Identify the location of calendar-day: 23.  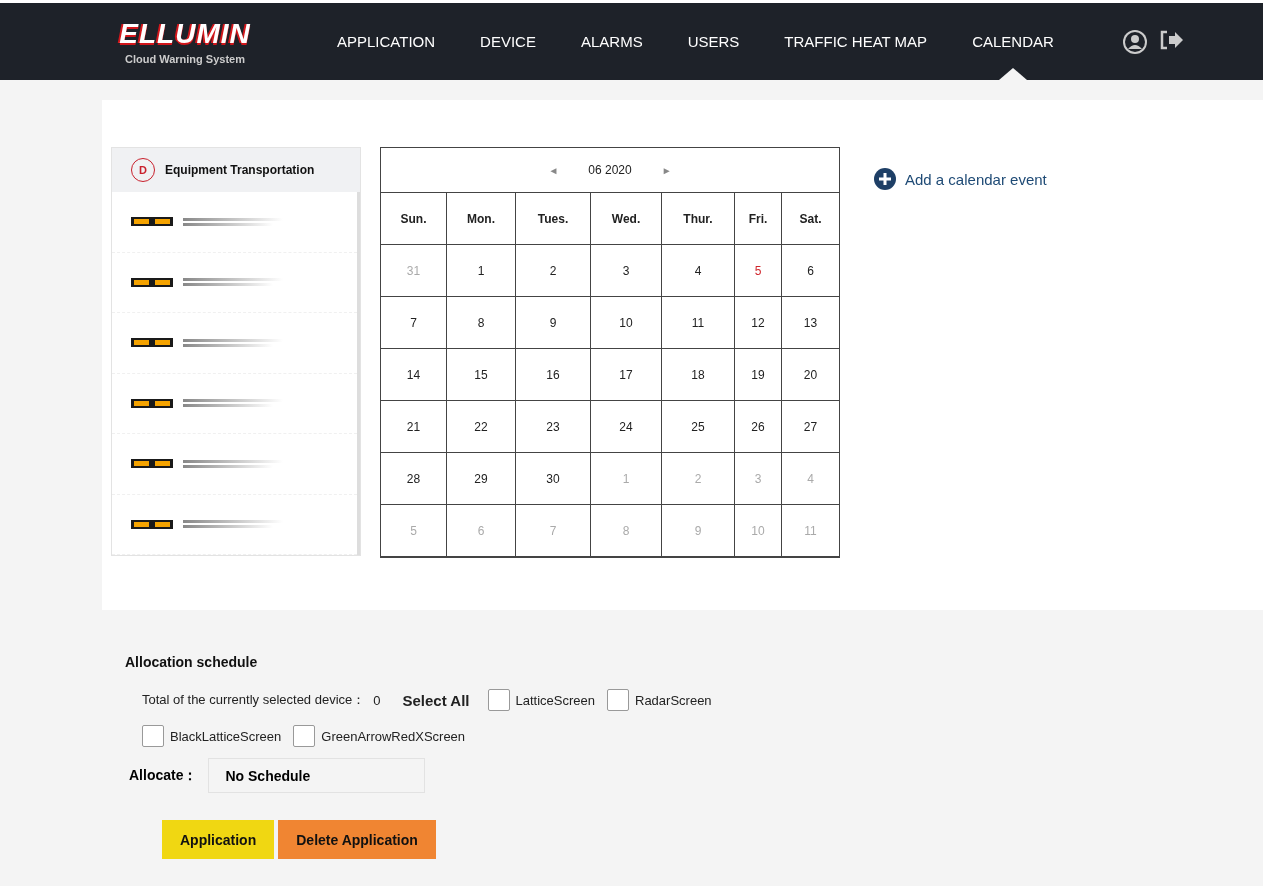
(553, 427).